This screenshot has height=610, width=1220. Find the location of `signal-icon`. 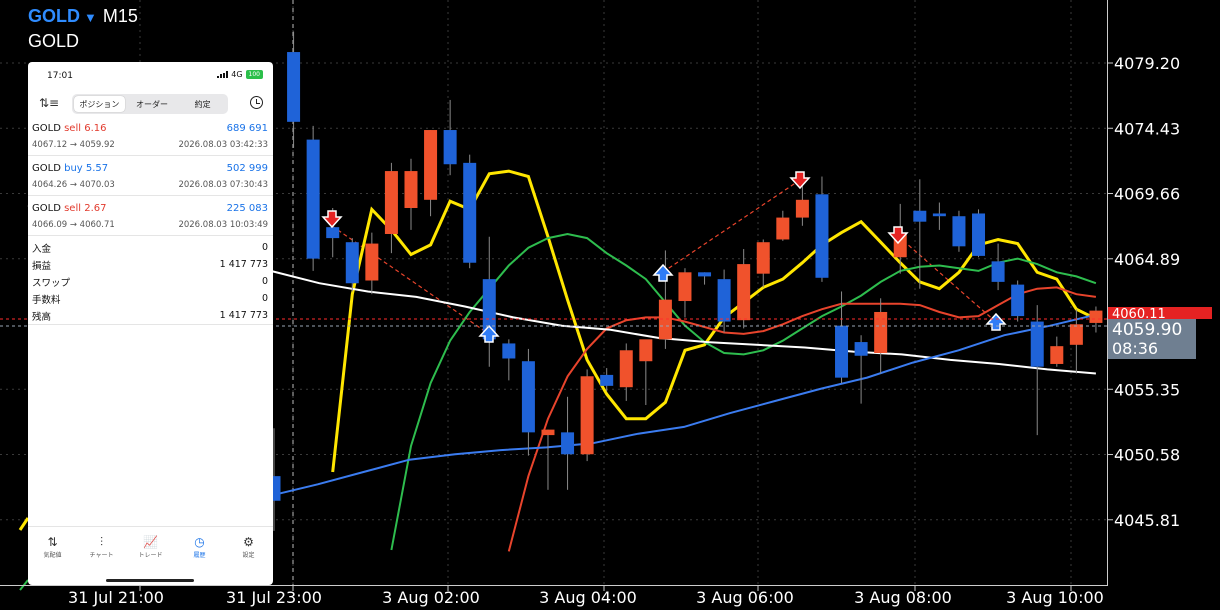

signal-icon is located at coordinates (223, 74).